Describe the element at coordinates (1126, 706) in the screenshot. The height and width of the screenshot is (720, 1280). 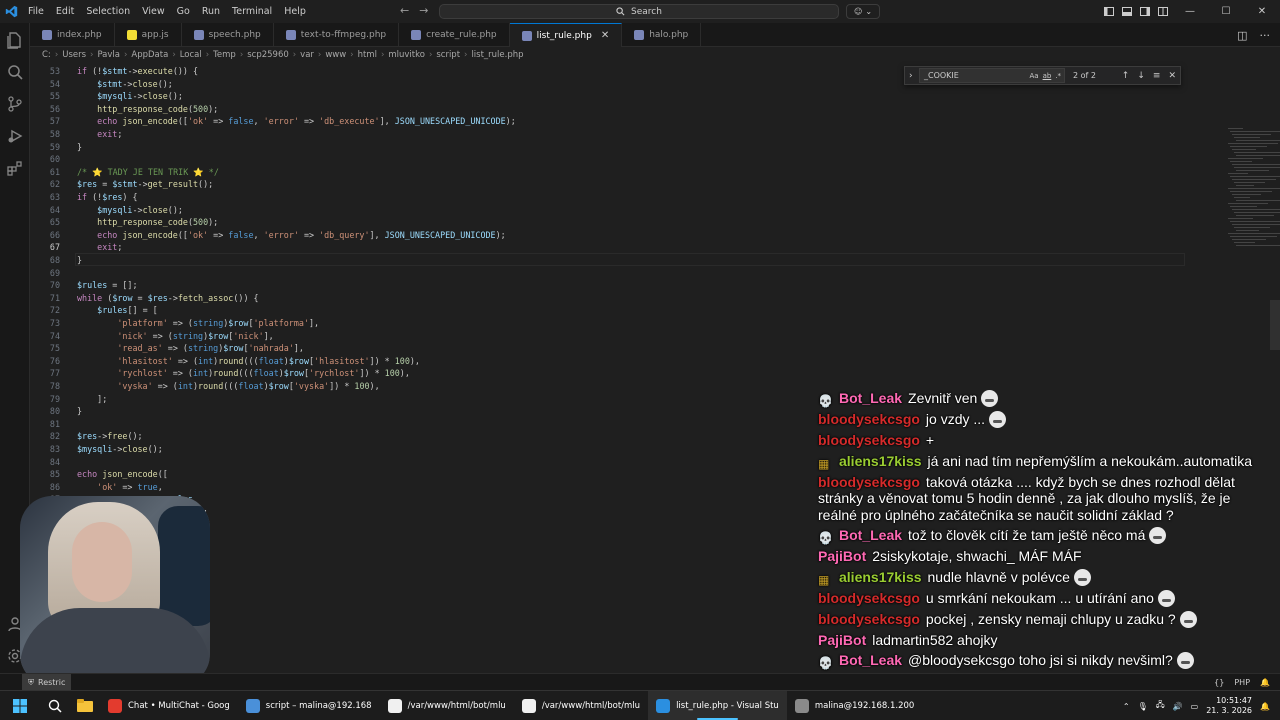
I see `tray-chevron-icon: ⌃` at that location.